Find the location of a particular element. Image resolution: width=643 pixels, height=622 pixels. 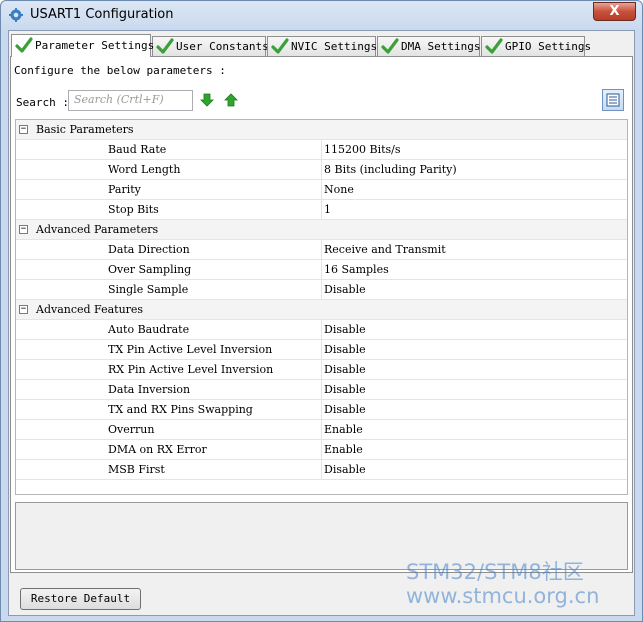

group-basic-parameters: − Basic Parameters is located at coordinates (321, 130).